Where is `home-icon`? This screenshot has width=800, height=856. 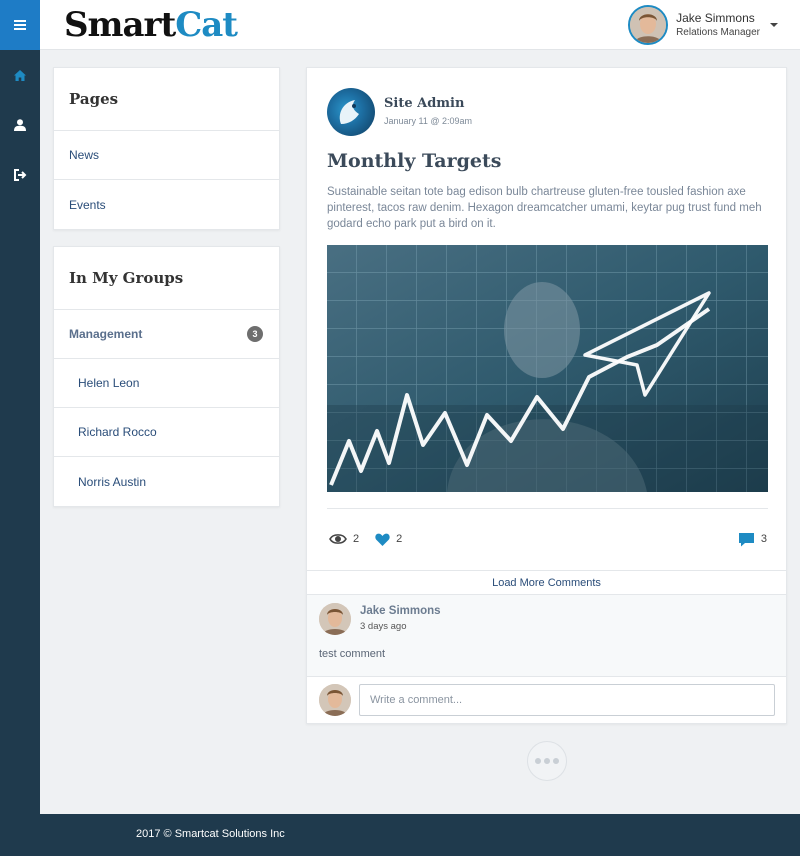 home-icon is located at coordinates (20, 75).